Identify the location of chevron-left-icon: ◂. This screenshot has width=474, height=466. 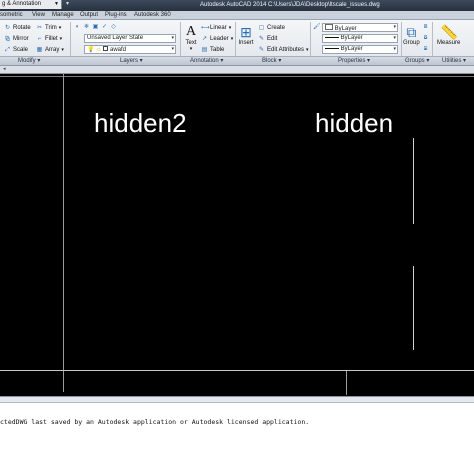
(4, 69).